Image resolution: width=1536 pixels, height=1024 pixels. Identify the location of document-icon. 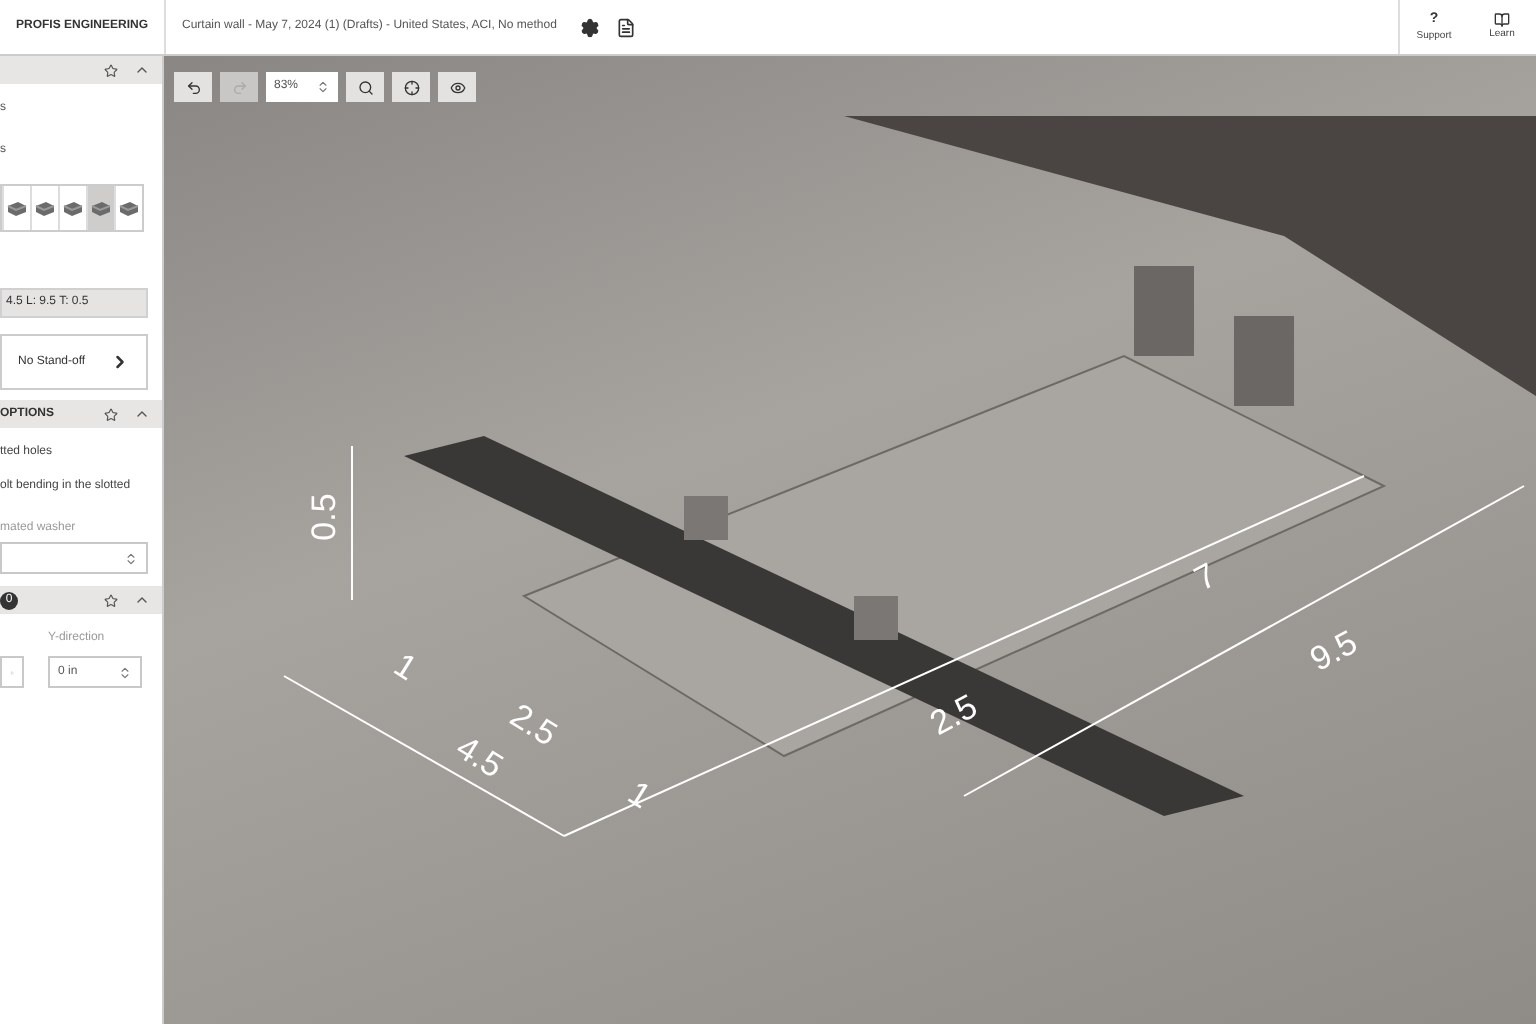
(626, 27).